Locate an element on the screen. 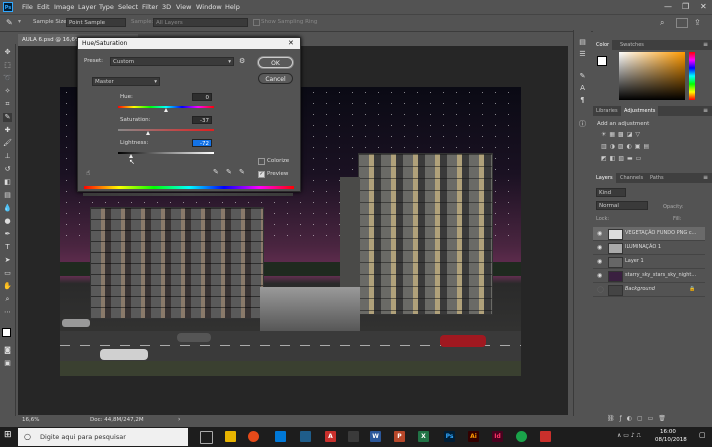 The height and width of the screenshot is (447, 712). healing-brush-icon: ✚ is located at coordinates (7, 130).